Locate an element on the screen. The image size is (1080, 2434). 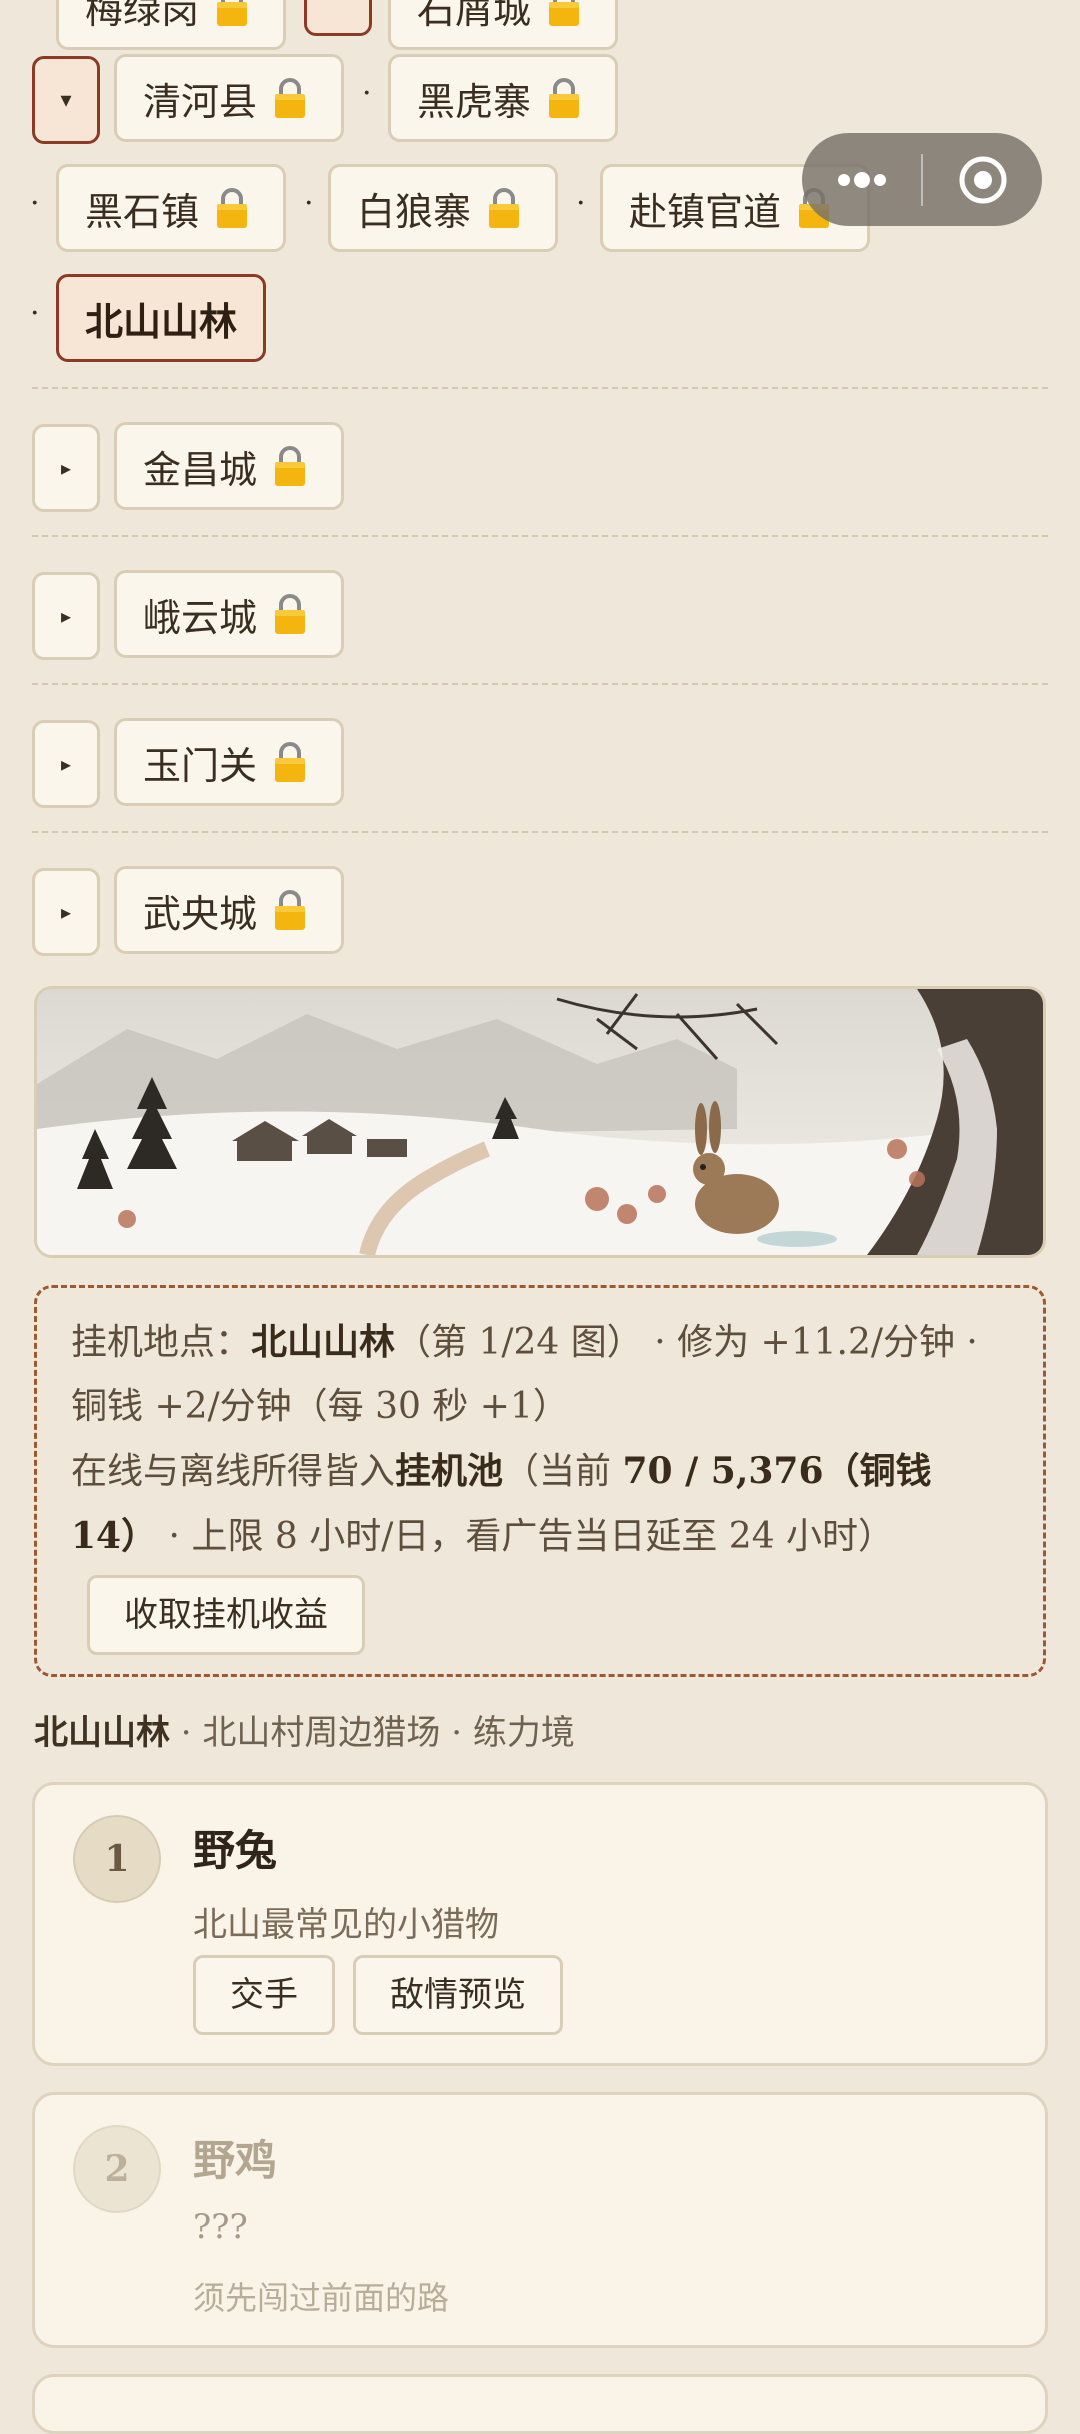
chevron-down-icon: ▾ is located at coordinates (66, 100).